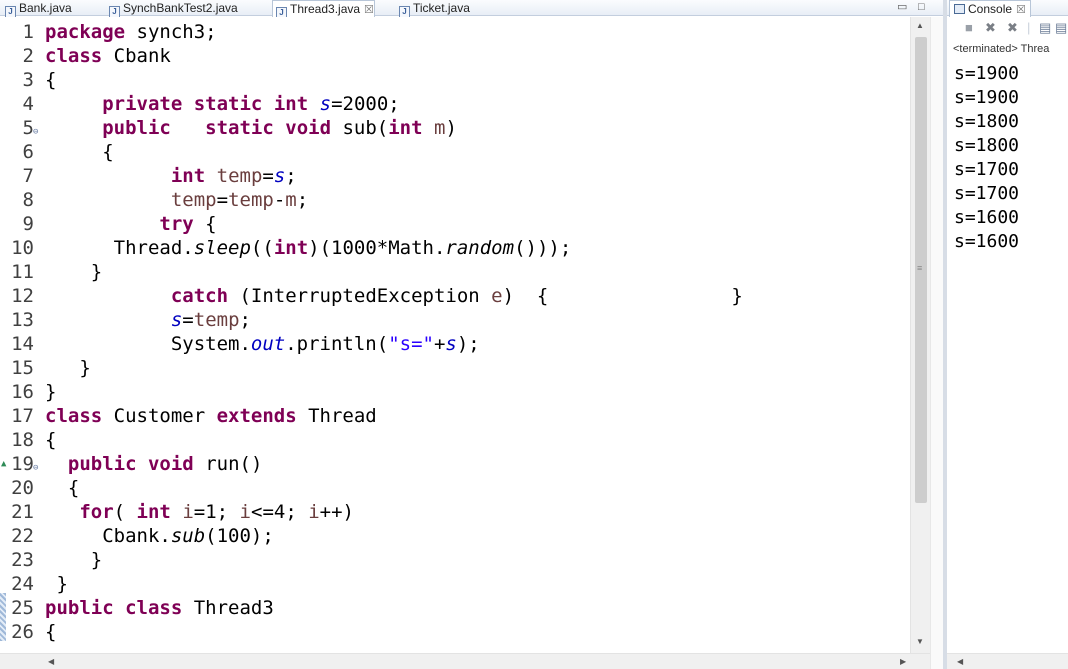 Image resolution: width=1068 pixels, height=669 pixels. I want to click on maximize-icon: □, so click(921, 7).